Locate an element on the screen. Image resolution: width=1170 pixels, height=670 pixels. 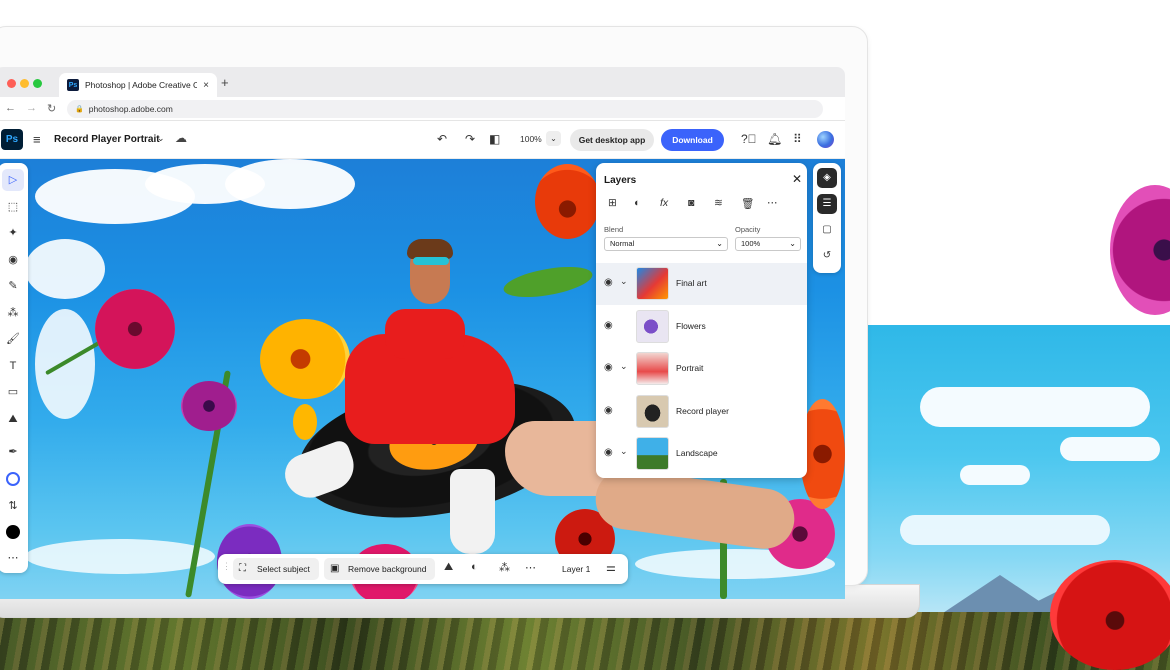
pink-flower is located at coordinates (135, 329).